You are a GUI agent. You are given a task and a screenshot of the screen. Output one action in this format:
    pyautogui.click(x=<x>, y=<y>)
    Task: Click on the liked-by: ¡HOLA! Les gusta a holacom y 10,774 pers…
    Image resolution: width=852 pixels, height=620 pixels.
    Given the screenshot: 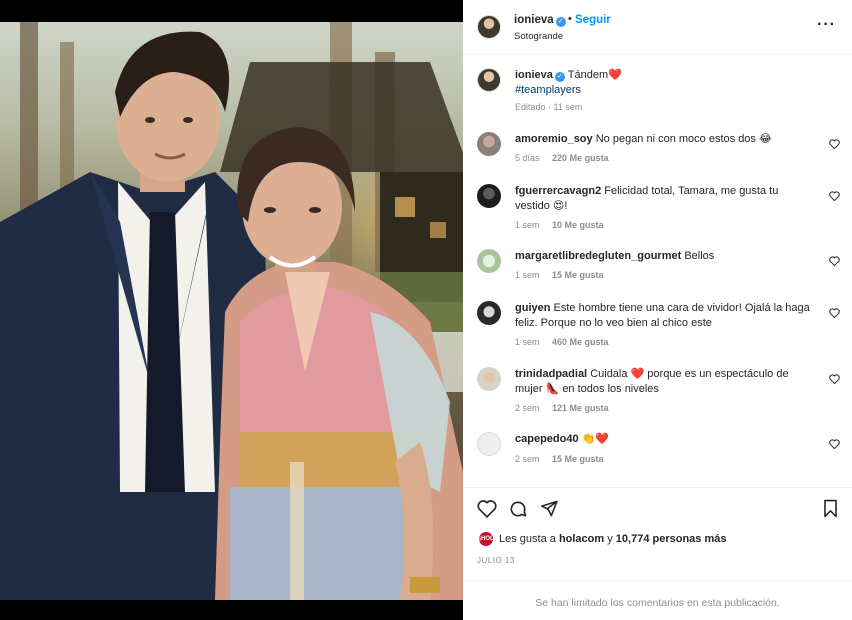 What is the action you would take?
    pyautogui.click(x=603, y=539)
    